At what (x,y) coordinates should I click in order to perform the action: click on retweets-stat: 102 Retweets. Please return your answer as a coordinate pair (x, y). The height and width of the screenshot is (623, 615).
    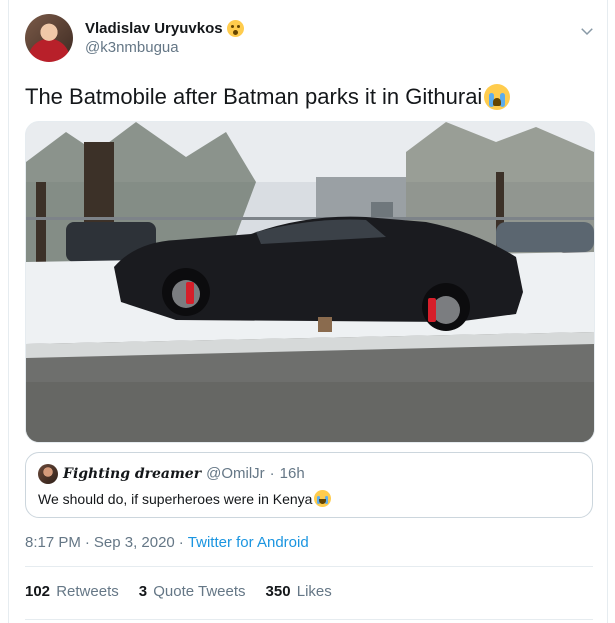
    Looking at the image, I should click on (72, 591).